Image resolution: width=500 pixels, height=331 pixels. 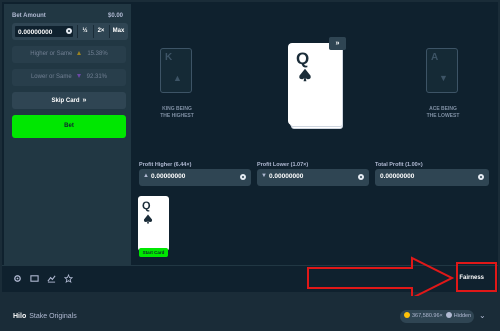 I want to click on half-bet-button: ½, so click(x=84, y=31).